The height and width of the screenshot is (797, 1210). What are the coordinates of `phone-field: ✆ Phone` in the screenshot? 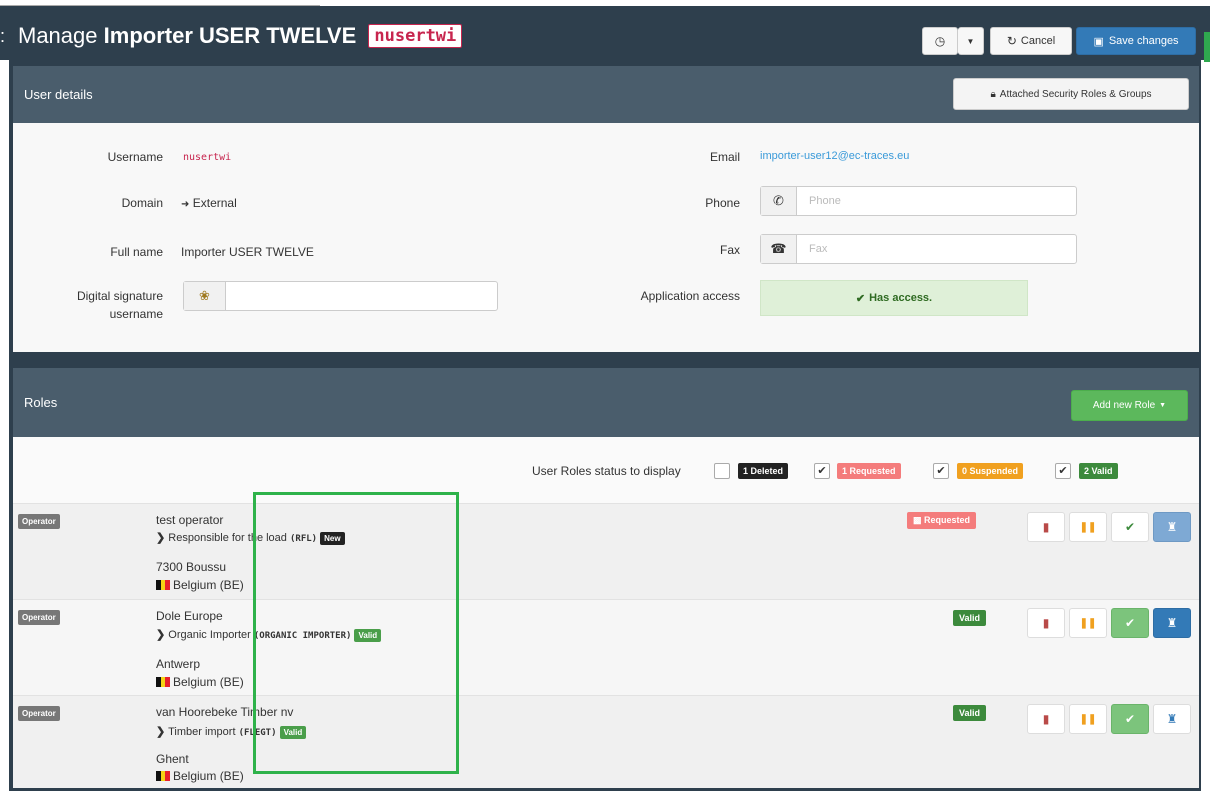 It's located at (918, 201).